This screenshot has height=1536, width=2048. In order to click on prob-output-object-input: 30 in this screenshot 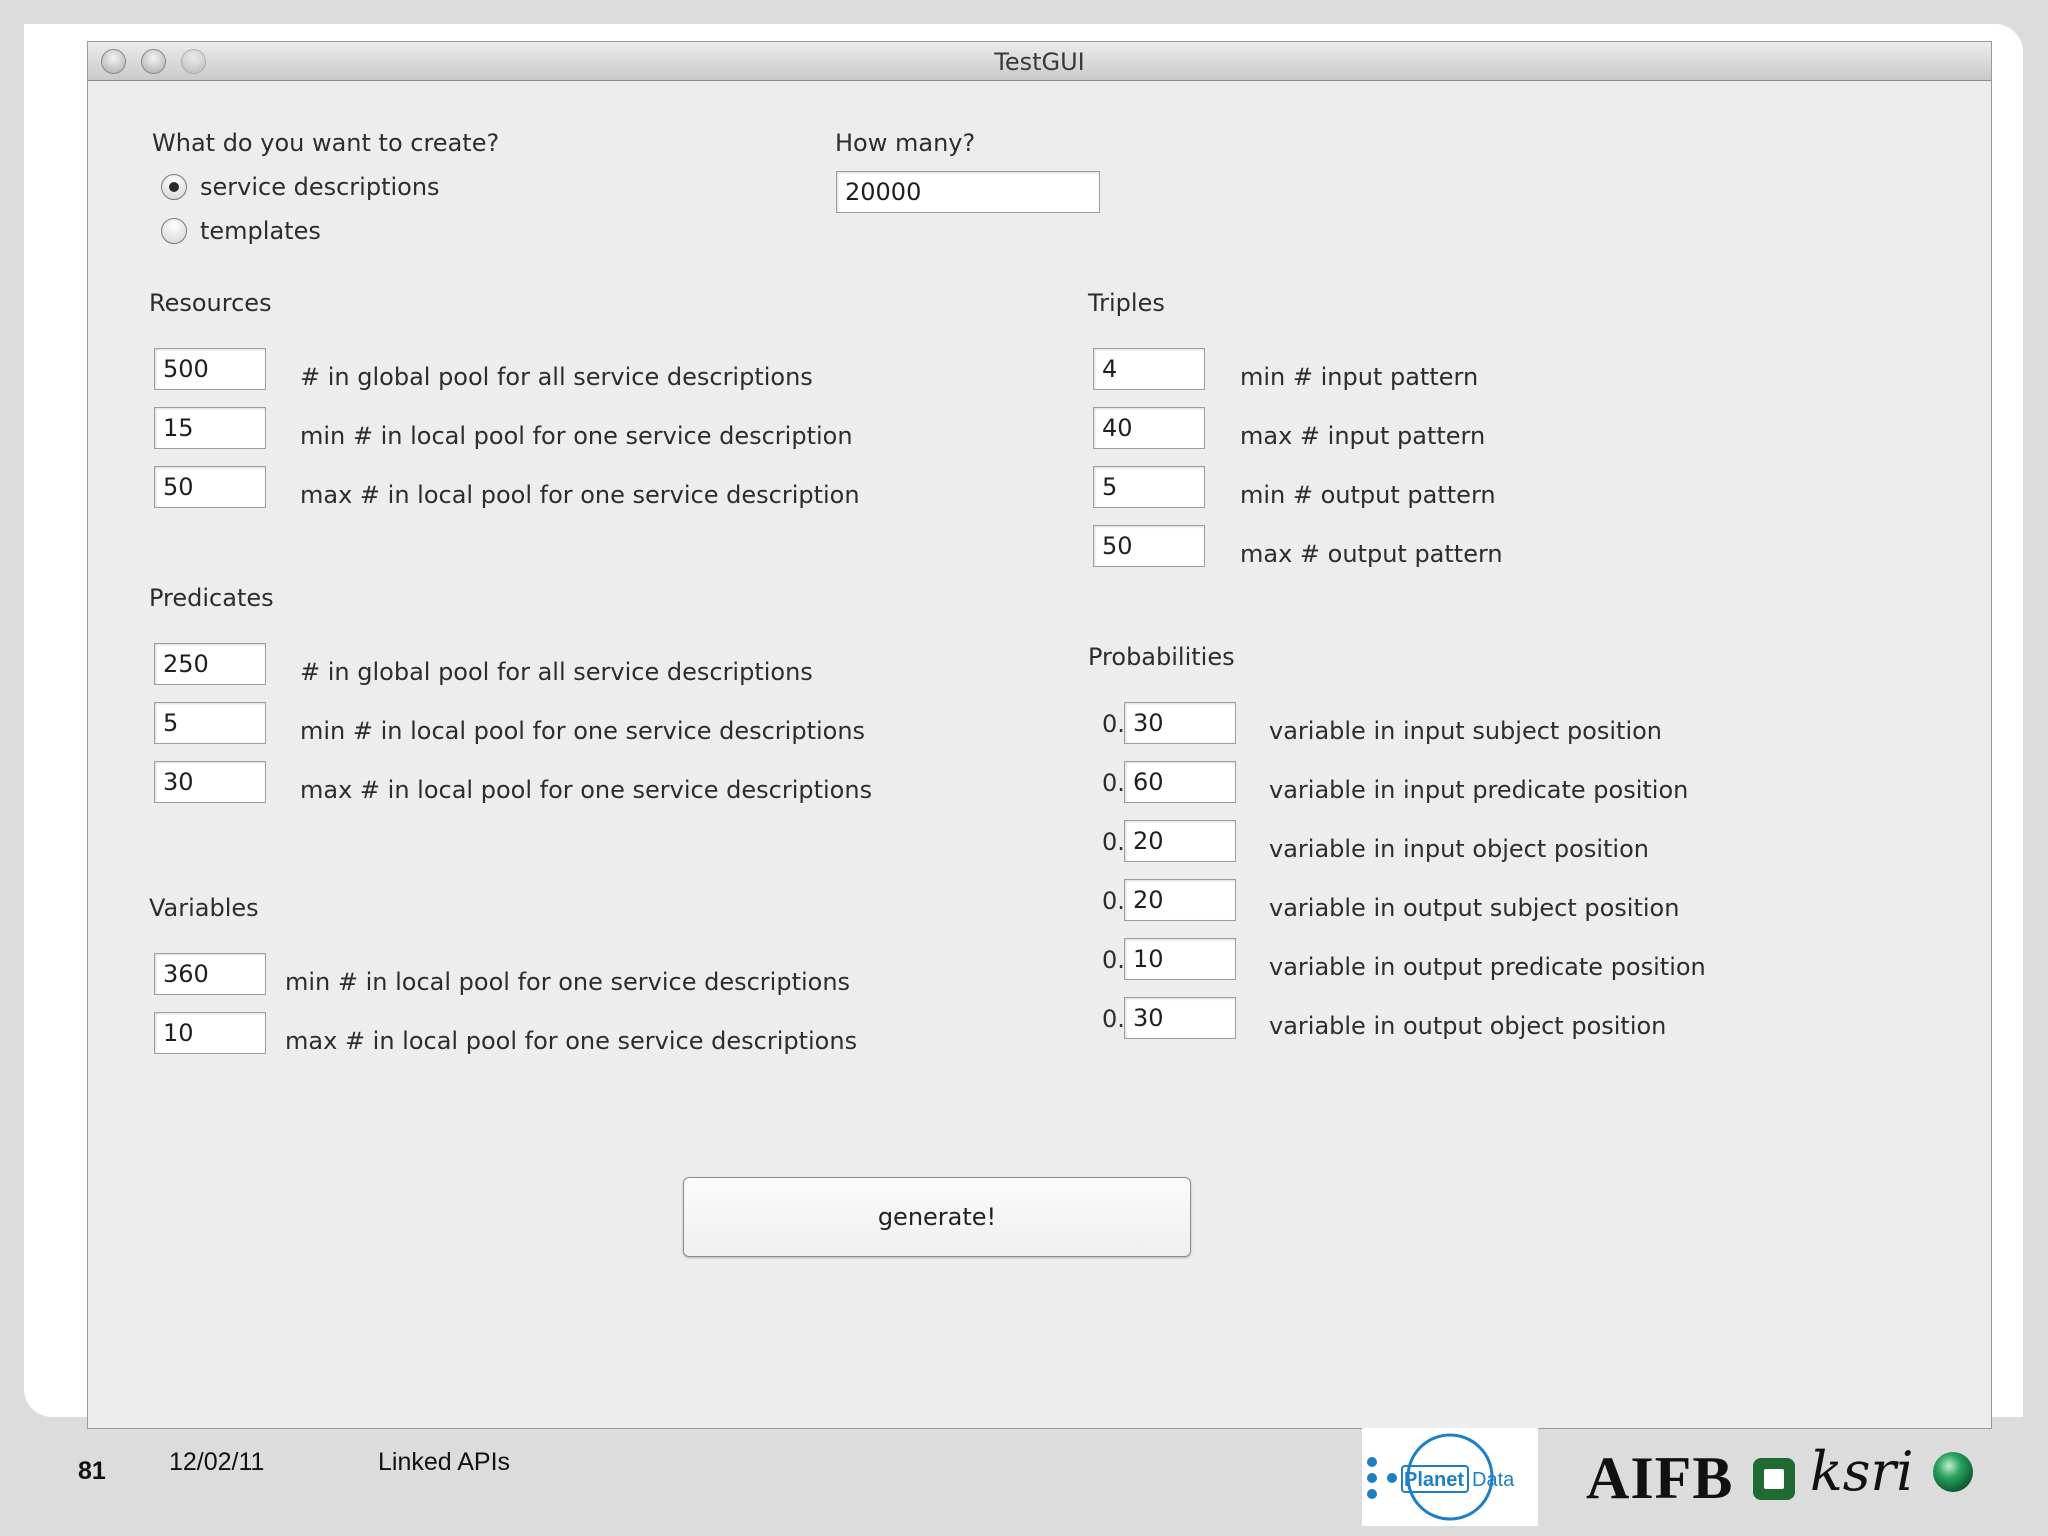, I will do `click(1180, 1018)`.